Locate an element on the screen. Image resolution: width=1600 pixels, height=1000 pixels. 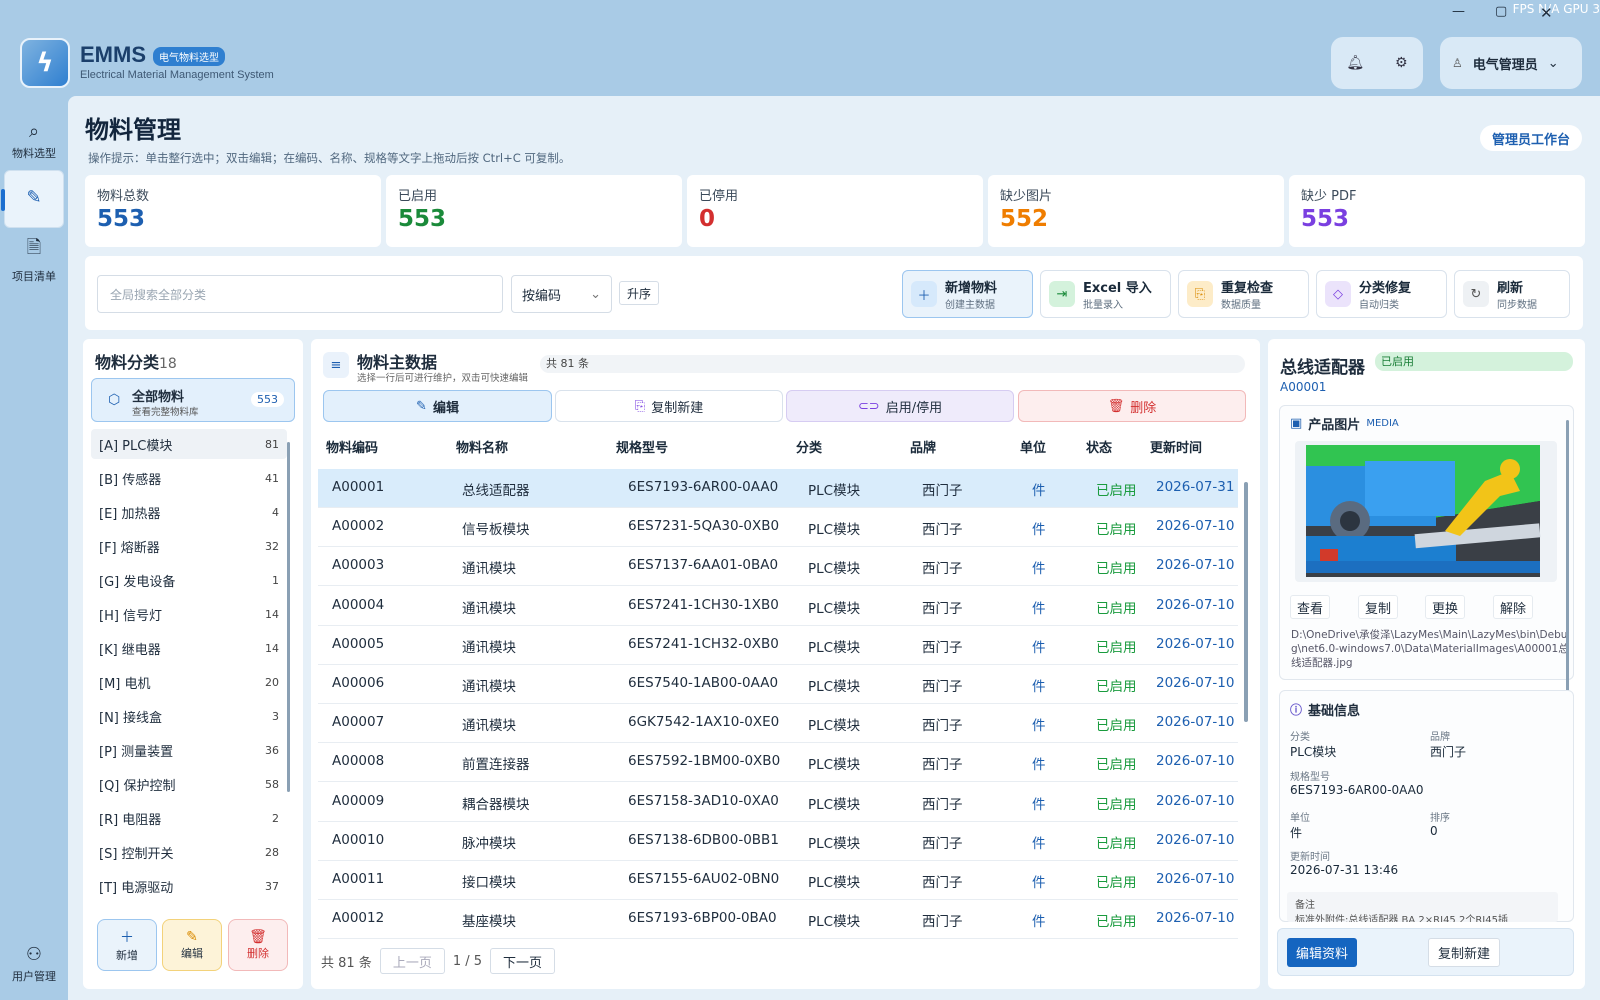
next-page-button: 下一页 is located at coordinates (523, 961).